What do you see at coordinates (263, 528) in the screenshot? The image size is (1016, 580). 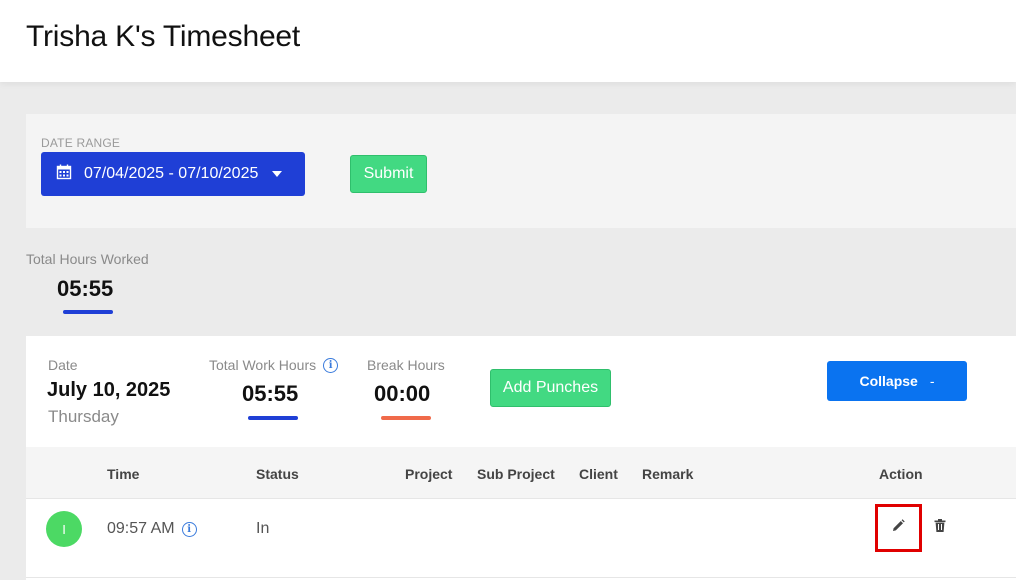 I see `punch-status: In` at bounding box center [263, 528].